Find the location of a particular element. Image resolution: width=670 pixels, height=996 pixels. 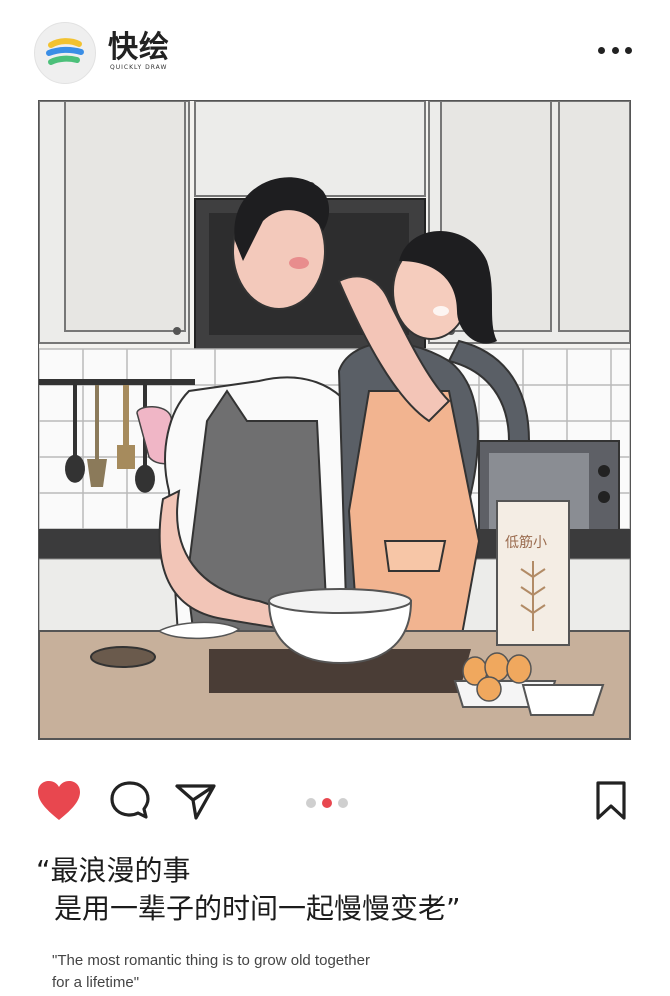

caption-line-1: “最浪漫的事 is located at coordinates (113, 870).